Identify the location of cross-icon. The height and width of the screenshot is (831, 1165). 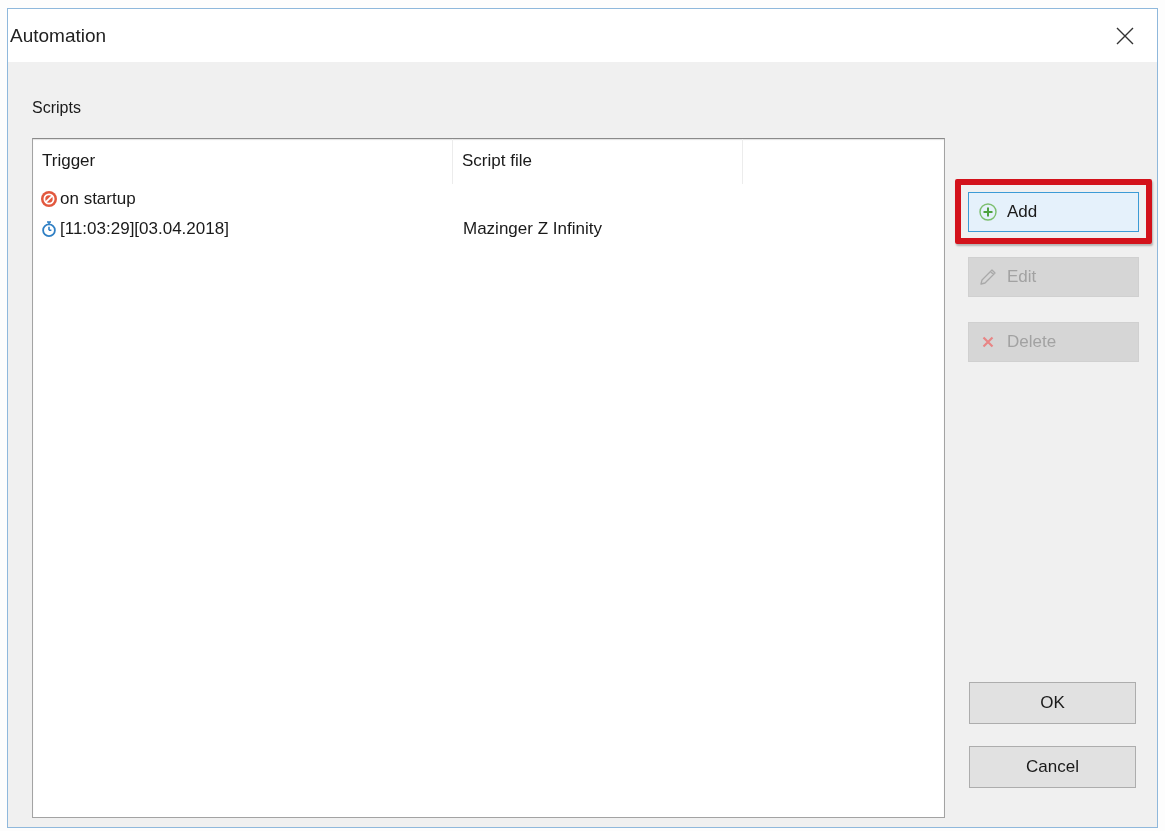
(988, 342).